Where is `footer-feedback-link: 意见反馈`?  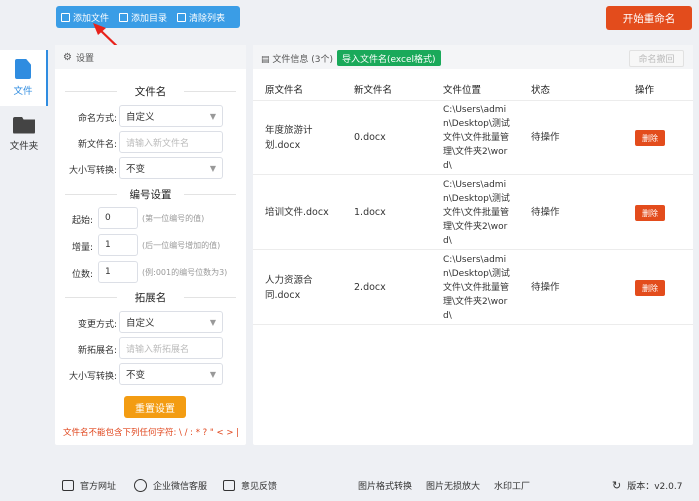
footer-feedback-link: 意见反馈 is located at coordinates (250, 485).